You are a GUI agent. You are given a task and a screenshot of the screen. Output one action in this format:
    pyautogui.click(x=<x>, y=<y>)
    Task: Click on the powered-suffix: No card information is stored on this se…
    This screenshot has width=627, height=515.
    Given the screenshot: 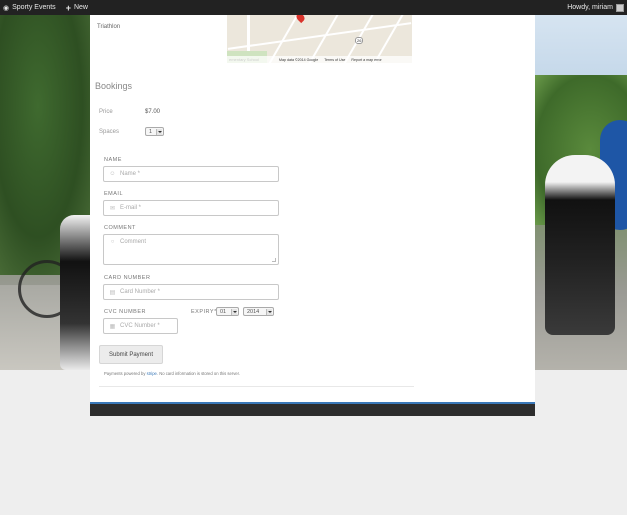 What is the action you would take?
    pyautogui.click(x=199, y=373)
    